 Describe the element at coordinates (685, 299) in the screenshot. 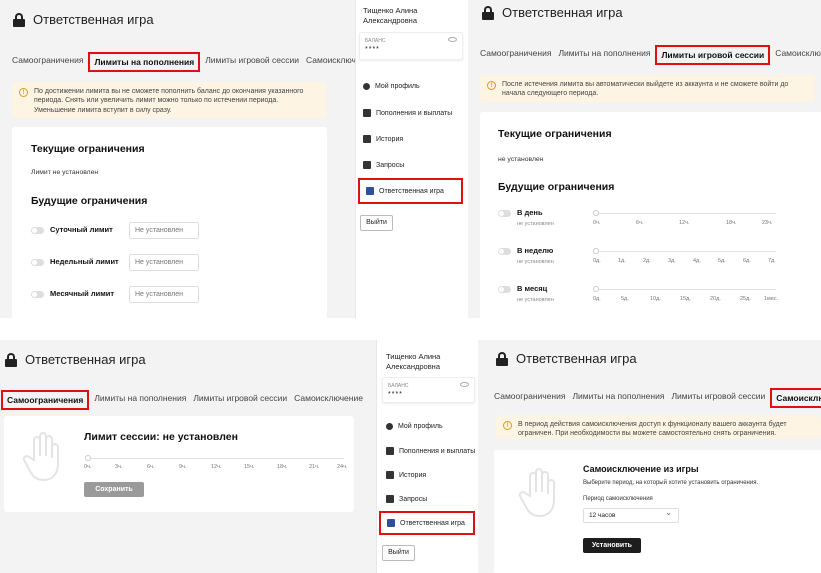

I see `tick-label: 15д.` at that location.